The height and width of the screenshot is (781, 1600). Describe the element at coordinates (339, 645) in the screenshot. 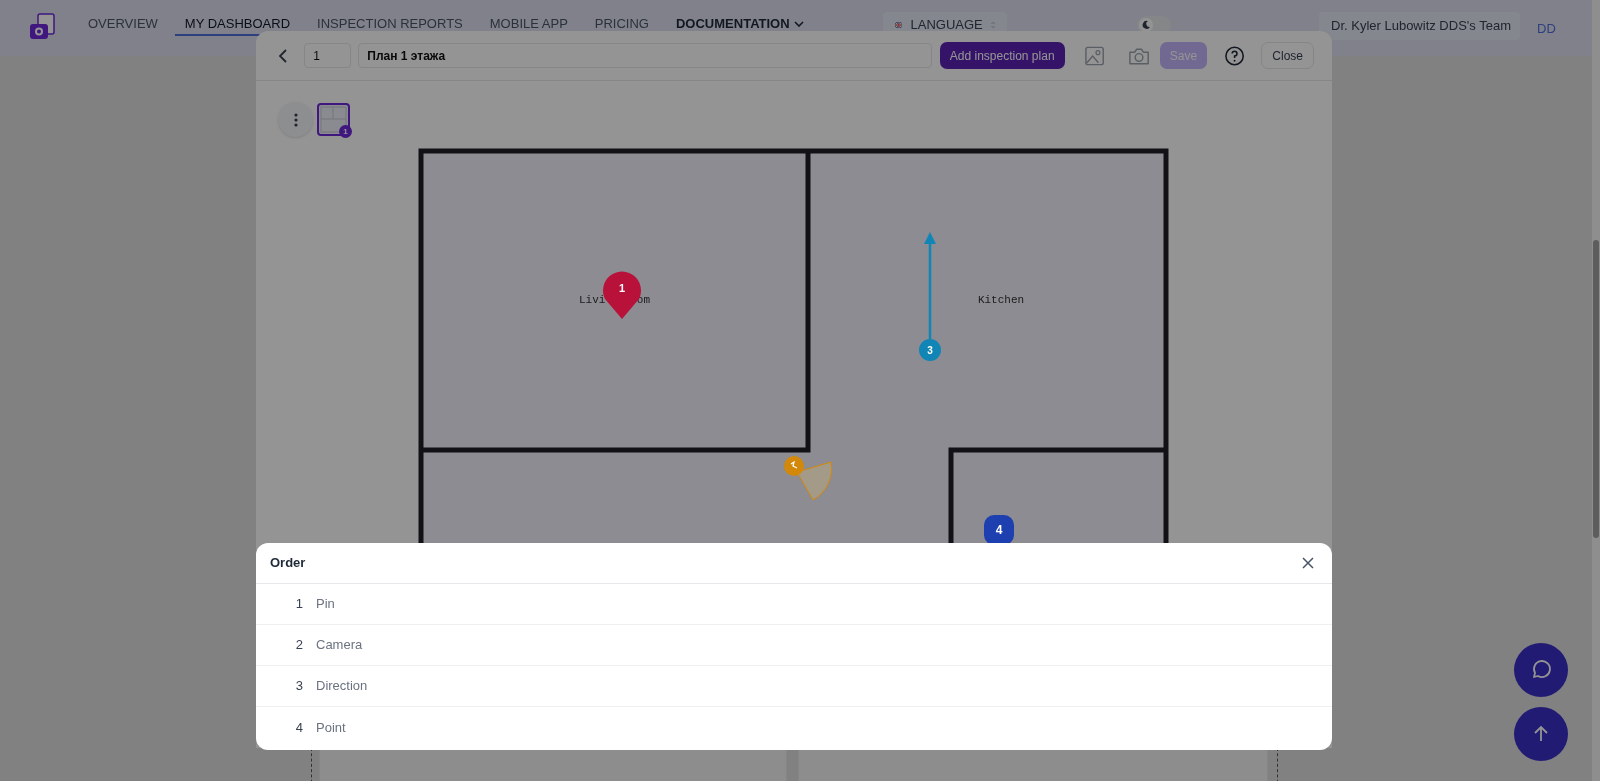

I see `item-label: Camera` at that location.